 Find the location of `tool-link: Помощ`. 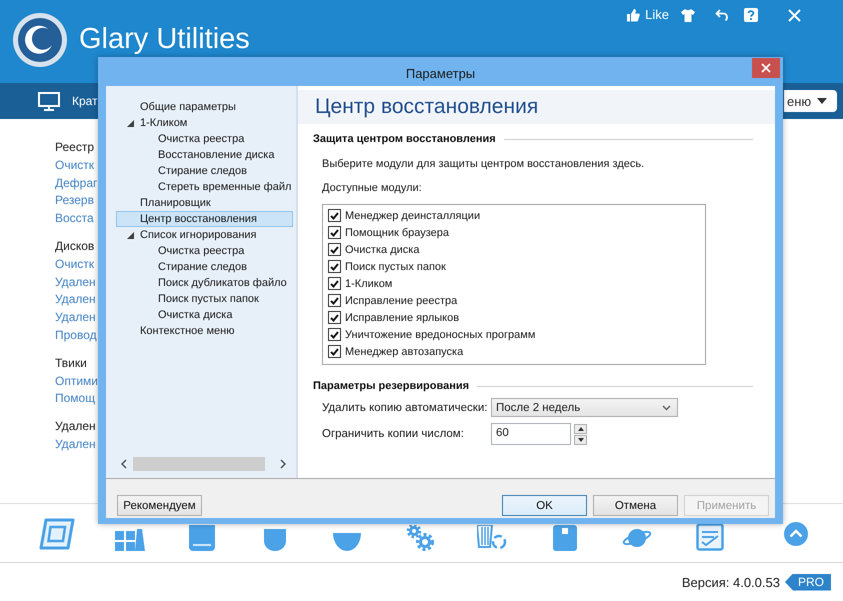

tool-link: Помощ is located at coordinates (75, 399).